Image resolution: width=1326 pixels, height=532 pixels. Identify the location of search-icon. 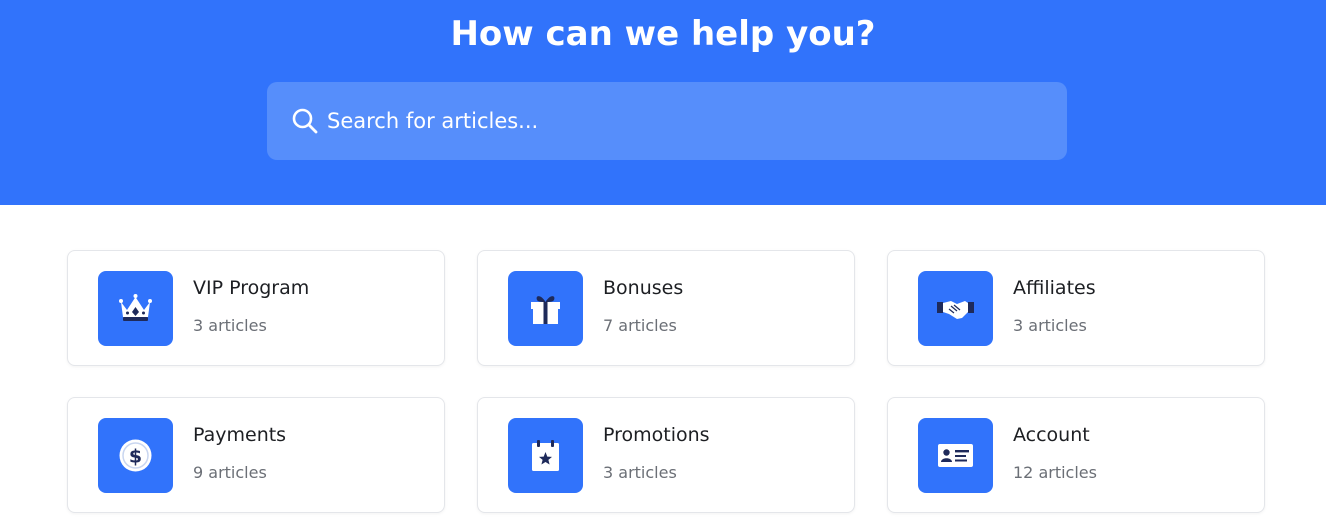
(305, 121).